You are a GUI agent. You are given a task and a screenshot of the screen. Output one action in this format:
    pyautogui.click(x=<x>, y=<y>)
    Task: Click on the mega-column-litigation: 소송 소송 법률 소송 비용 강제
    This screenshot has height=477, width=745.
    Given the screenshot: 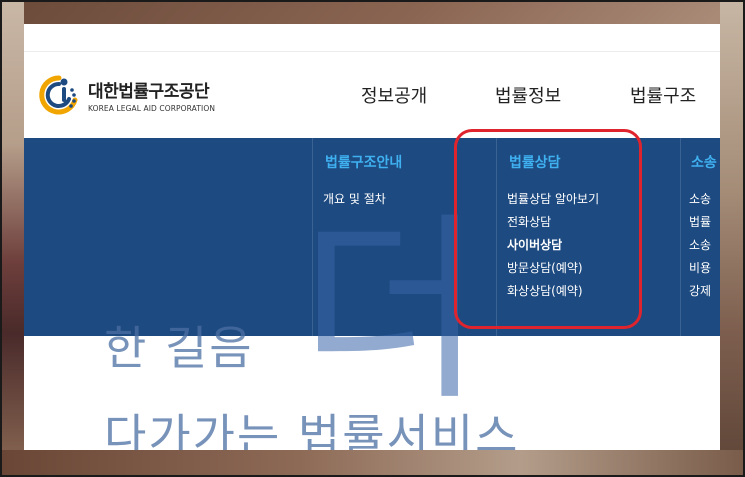 What is the action you would take?
    pyautogui.click(x=700, y=237)
    